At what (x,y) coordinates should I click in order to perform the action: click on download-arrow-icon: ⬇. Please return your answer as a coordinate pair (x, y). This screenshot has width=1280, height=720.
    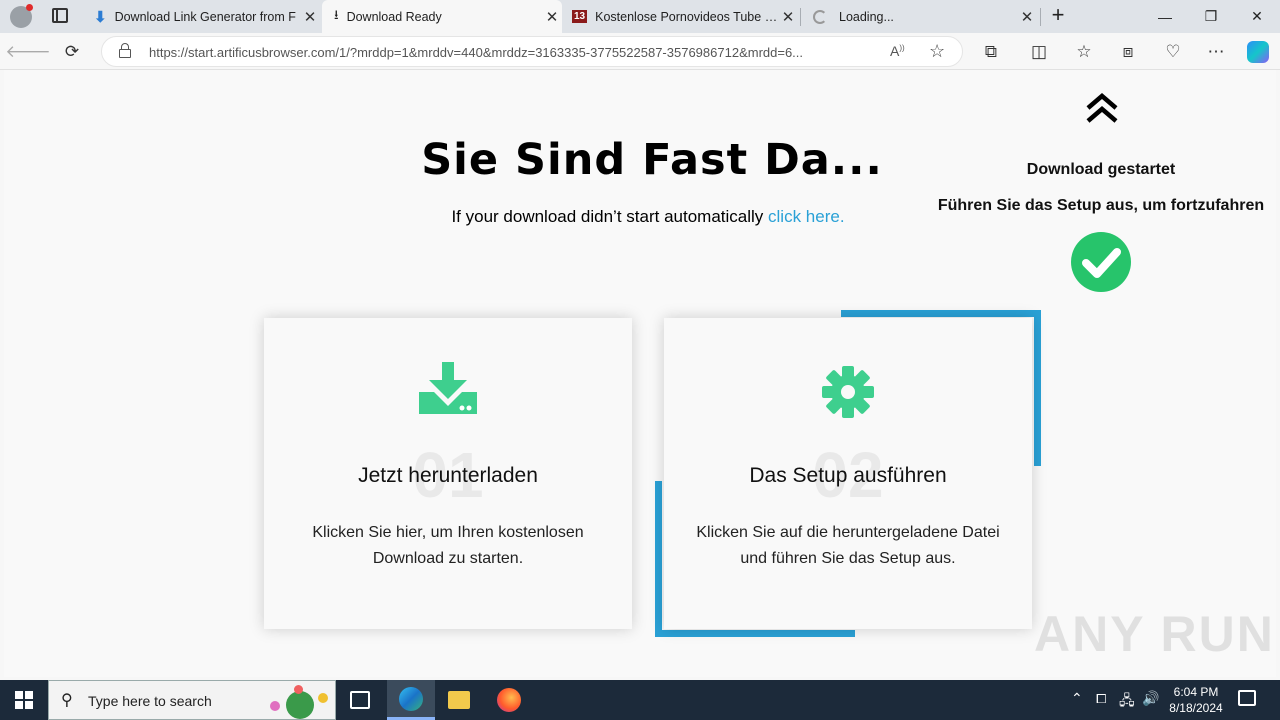
    Looking at the image, I should click on (100, 17).